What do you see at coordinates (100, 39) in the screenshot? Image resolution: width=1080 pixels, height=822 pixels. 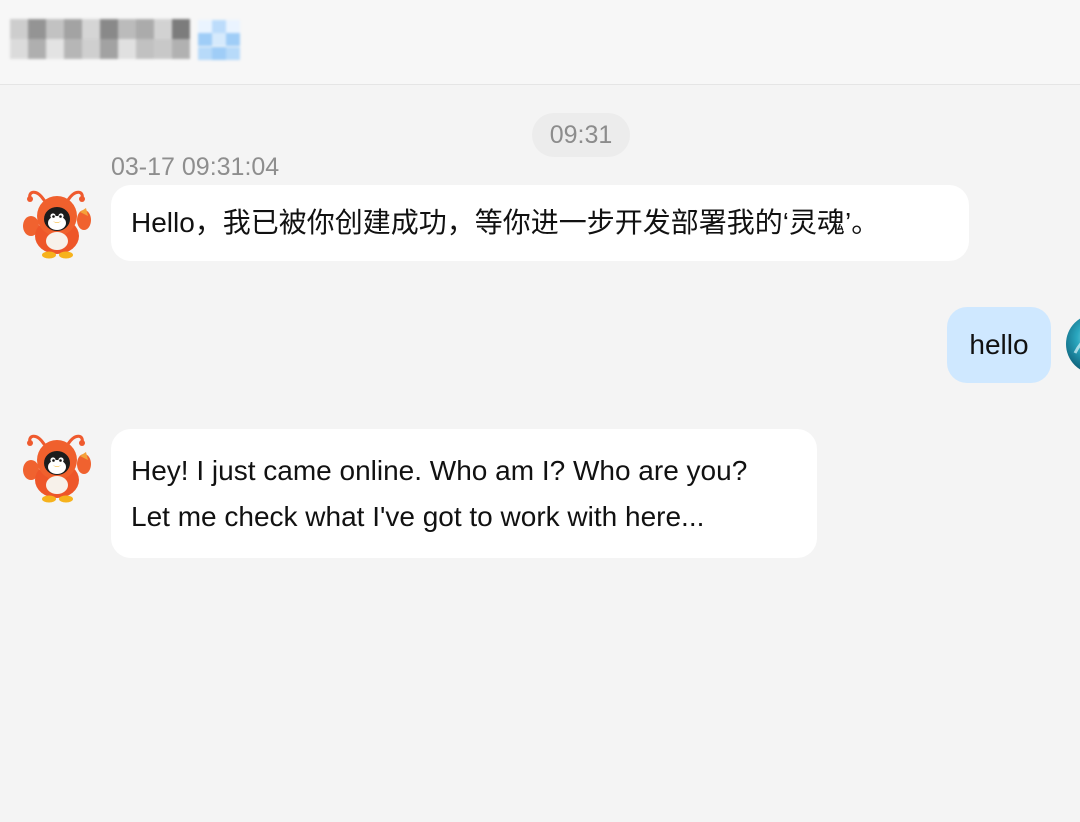 I see `chat-title-blurred` at bounding box center [100, 39].